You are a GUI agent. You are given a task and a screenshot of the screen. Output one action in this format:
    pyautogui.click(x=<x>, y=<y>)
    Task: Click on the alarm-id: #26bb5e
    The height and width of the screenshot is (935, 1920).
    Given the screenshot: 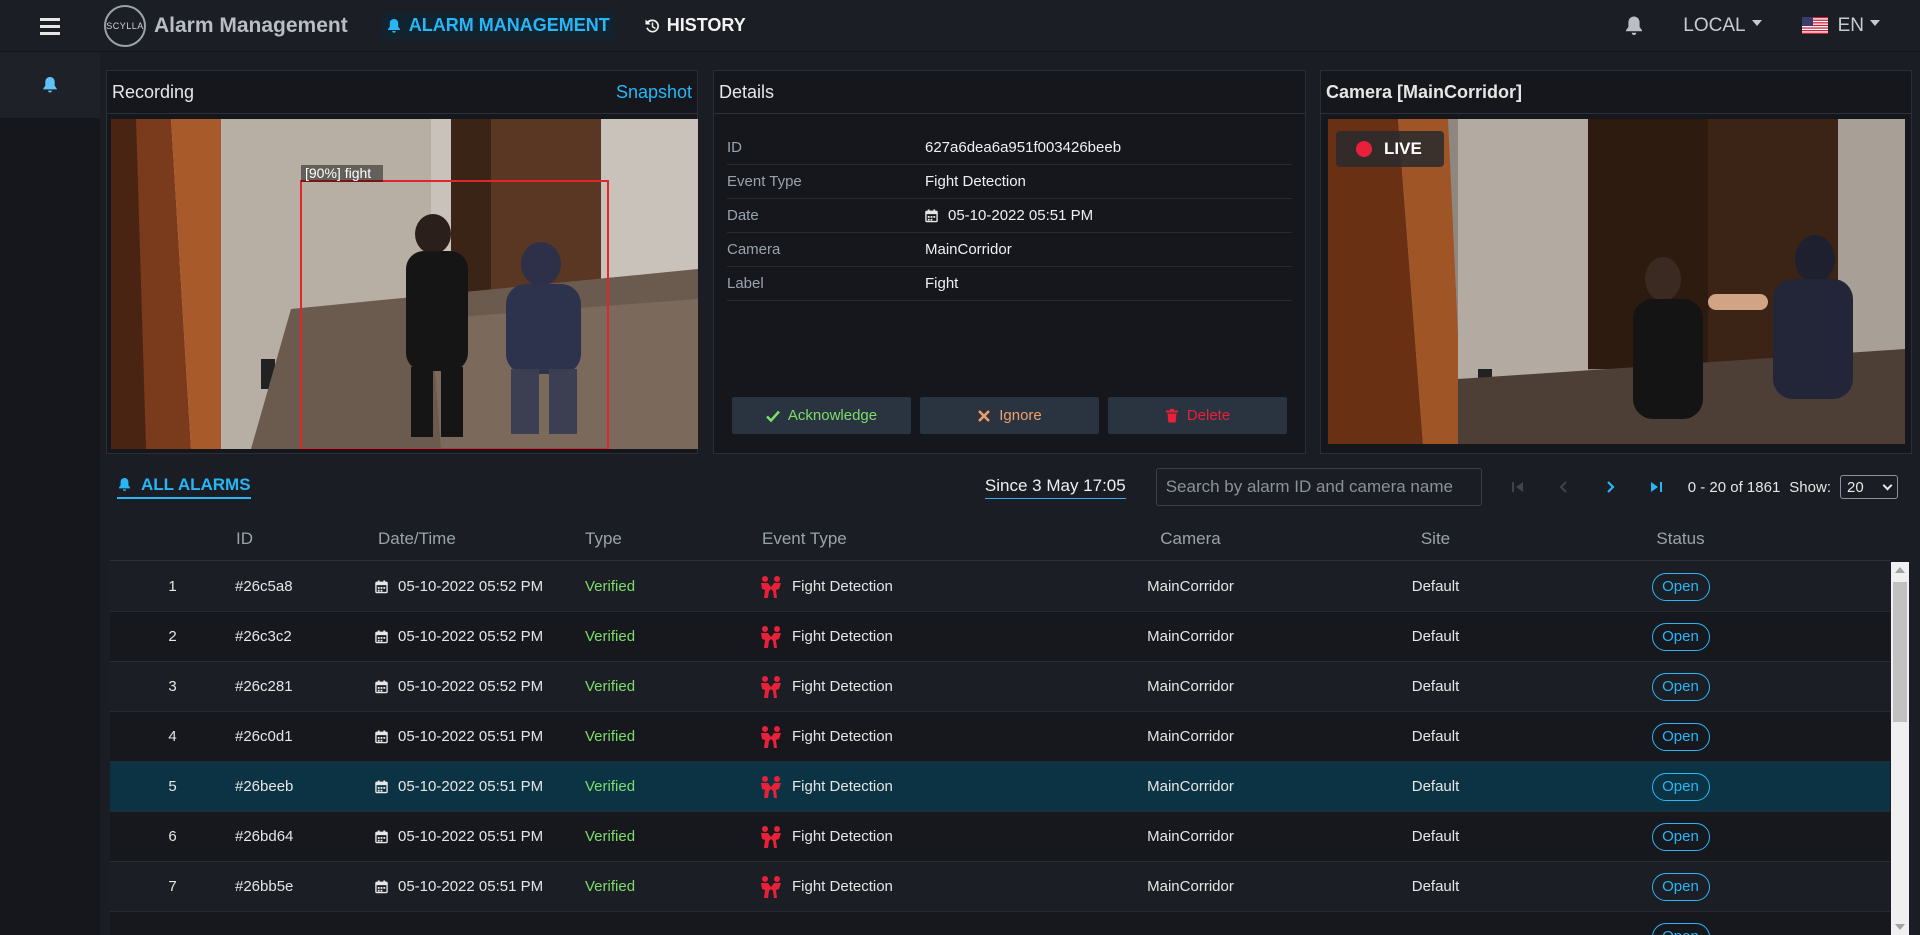 What is the action you would take?
    pyautogui.click(x=264, y=886)
    